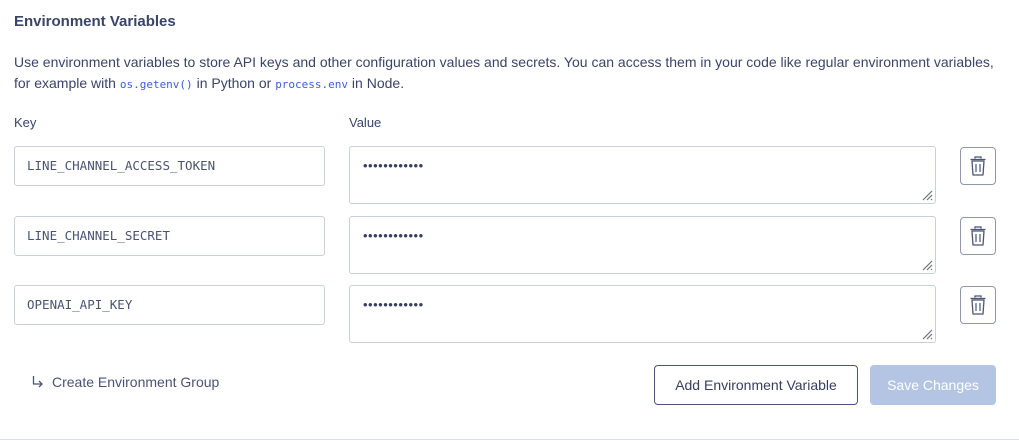  I want to click on code-process-env: process.env, so click(312, 84).